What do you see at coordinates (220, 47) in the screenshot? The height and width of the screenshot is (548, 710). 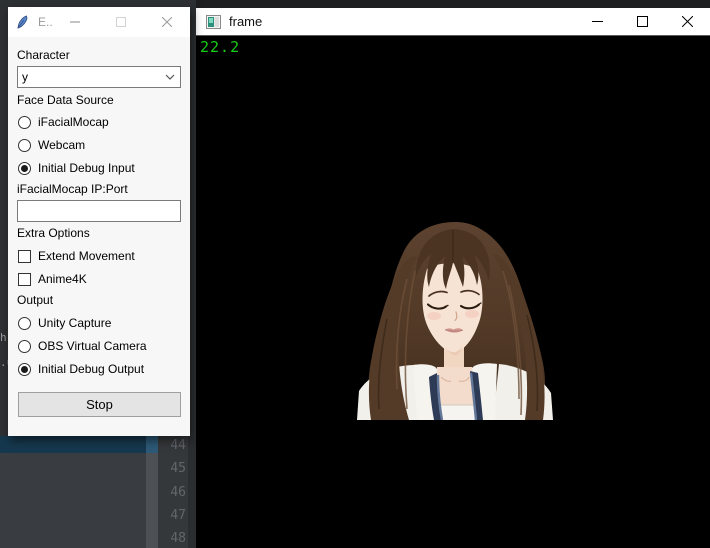 I see `fps-counter: 22.2` at bounding box center [220, 47].